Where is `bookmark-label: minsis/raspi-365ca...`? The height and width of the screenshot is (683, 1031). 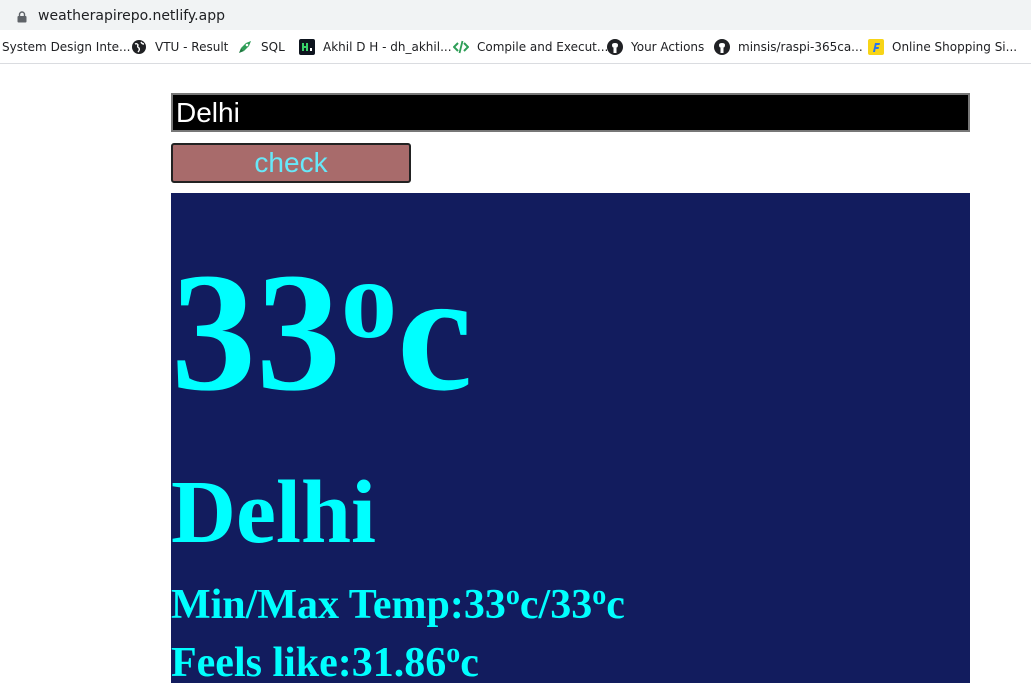
bookmark-label: minsis/raspi-365ca... is located at coordinates (800, 47).